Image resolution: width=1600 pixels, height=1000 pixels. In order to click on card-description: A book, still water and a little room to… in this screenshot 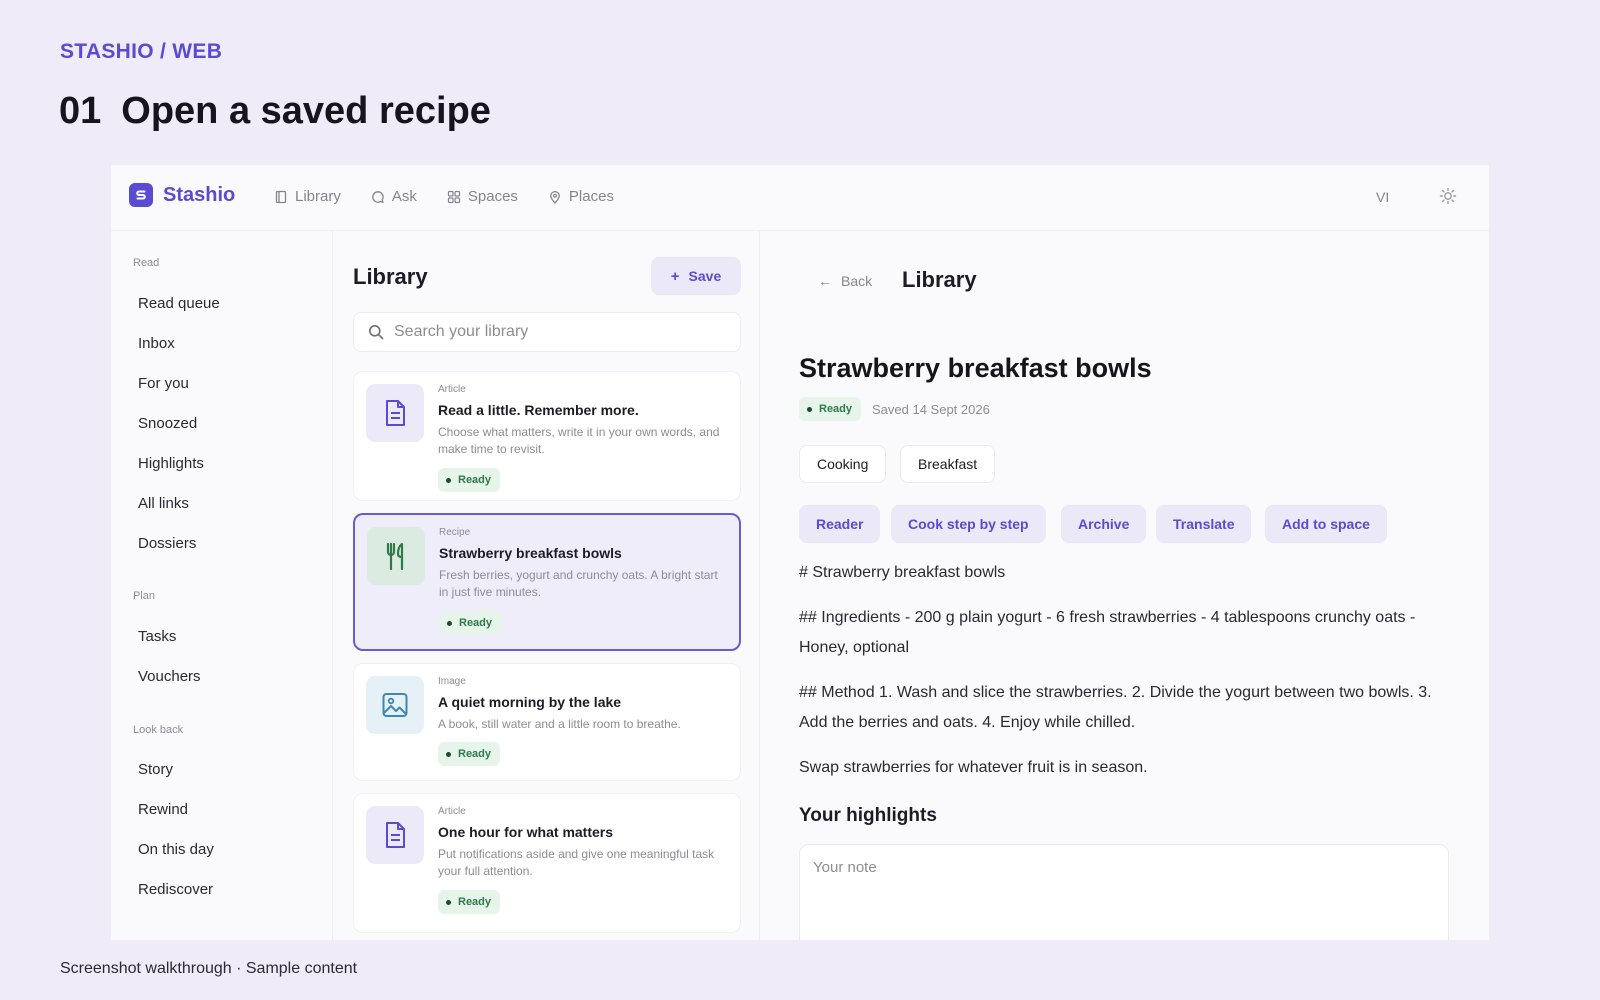, I will do `click(559, 724)`.